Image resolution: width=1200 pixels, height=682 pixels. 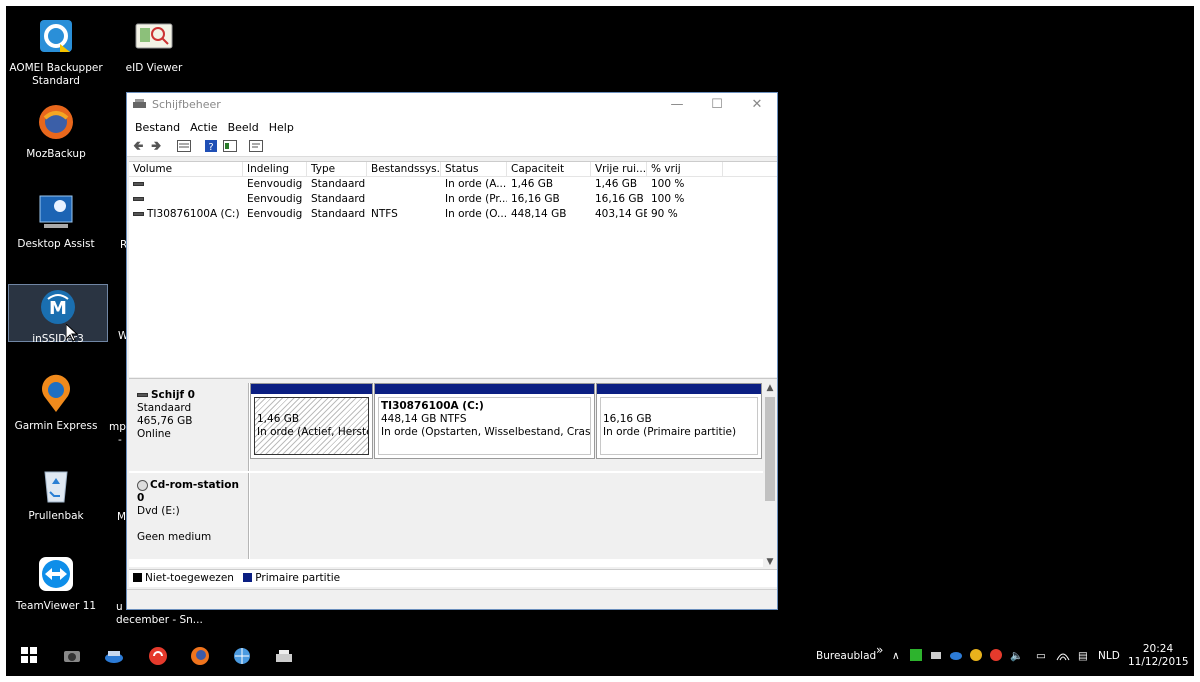 What do you see at coordinates (204, 127) in the screenshot?
I see `menu-actie: Actie` at bounding box center [204, 127].